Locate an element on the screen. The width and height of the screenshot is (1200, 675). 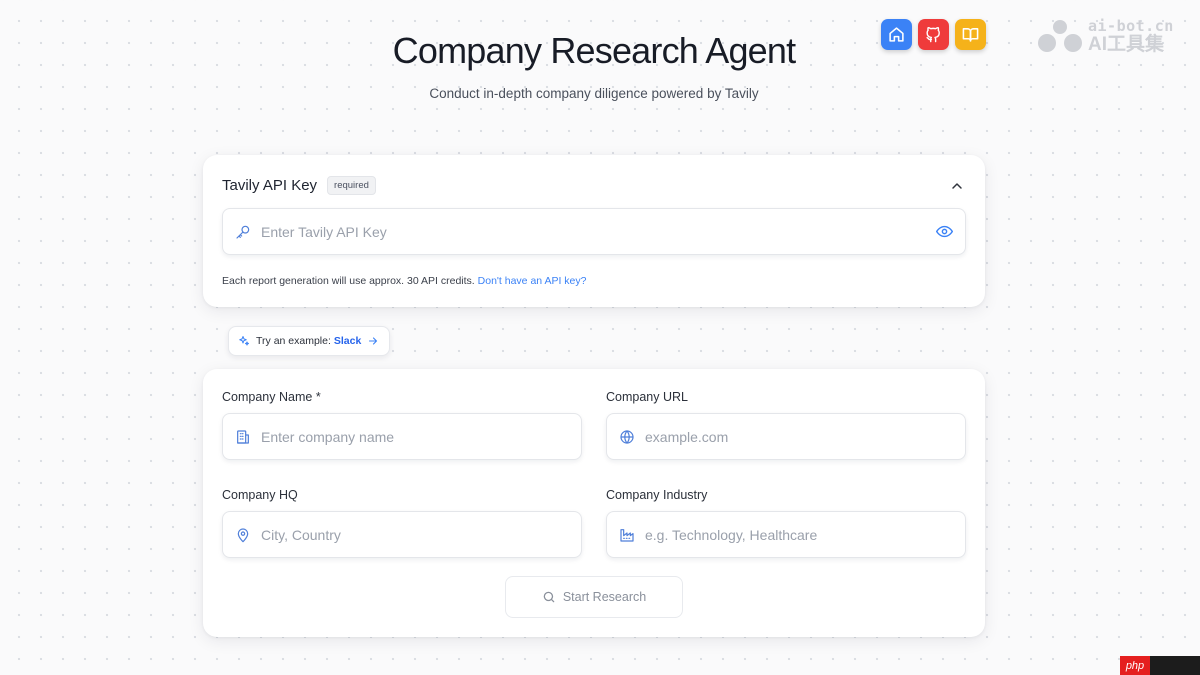
try-example-button: Try an example: Slack is located at coordinates (309, 341).